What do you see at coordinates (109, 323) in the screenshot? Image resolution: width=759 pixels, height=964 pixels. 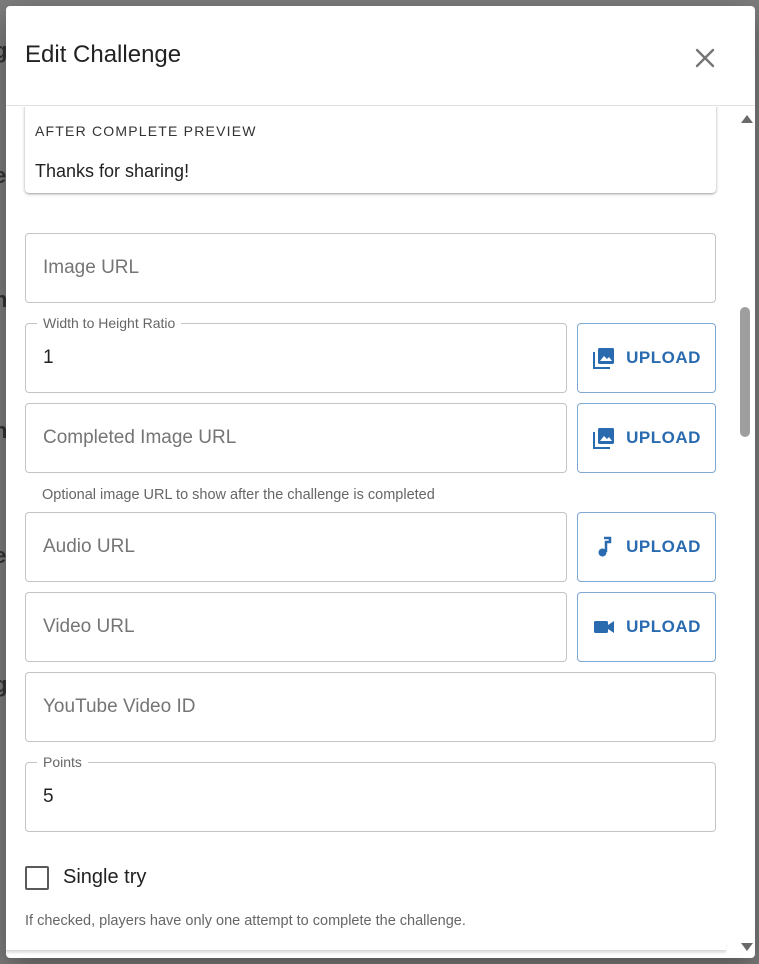 I see `ratio-label: Width to Height Ratio` at bounding box center [109, 323].